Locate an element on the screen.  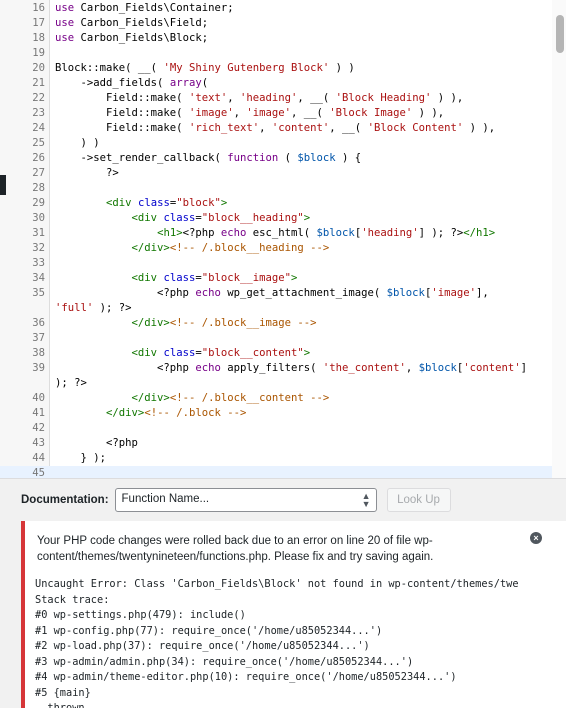
code-line: 40 </div><!-- /.block__content --> is located at coordinates (283, 398).